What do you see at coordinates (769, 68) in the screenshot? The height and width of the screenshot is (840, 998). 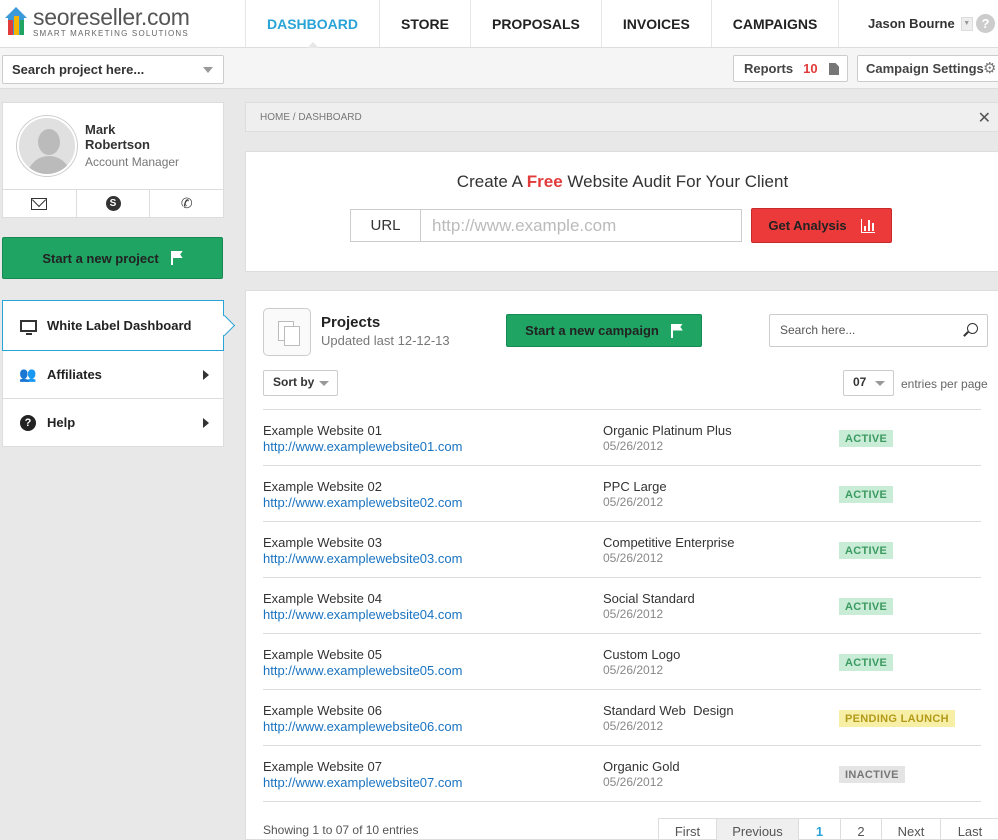 I see `reports-label: Reports` at bounding box center [769, 68].